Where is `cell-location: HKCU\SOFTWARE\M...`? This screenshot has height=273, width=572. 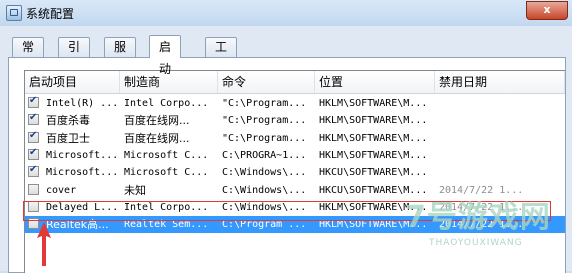
cell-location: HKCU\SOFTWARE\M... is located at coordinates (373, 173).